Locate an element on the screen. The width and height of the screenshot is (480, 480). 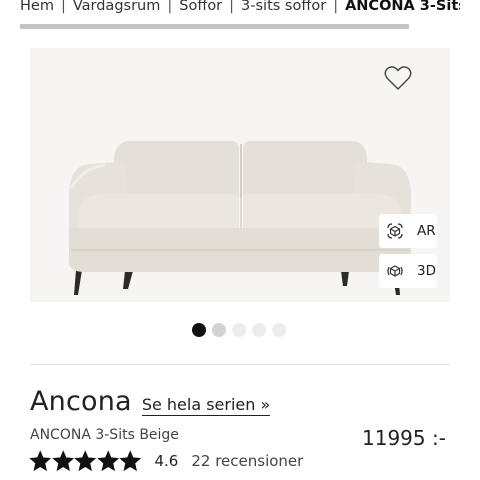
breadcrumb-item-current: ANCONA 3-Sits is located at coordinates (402, 7).